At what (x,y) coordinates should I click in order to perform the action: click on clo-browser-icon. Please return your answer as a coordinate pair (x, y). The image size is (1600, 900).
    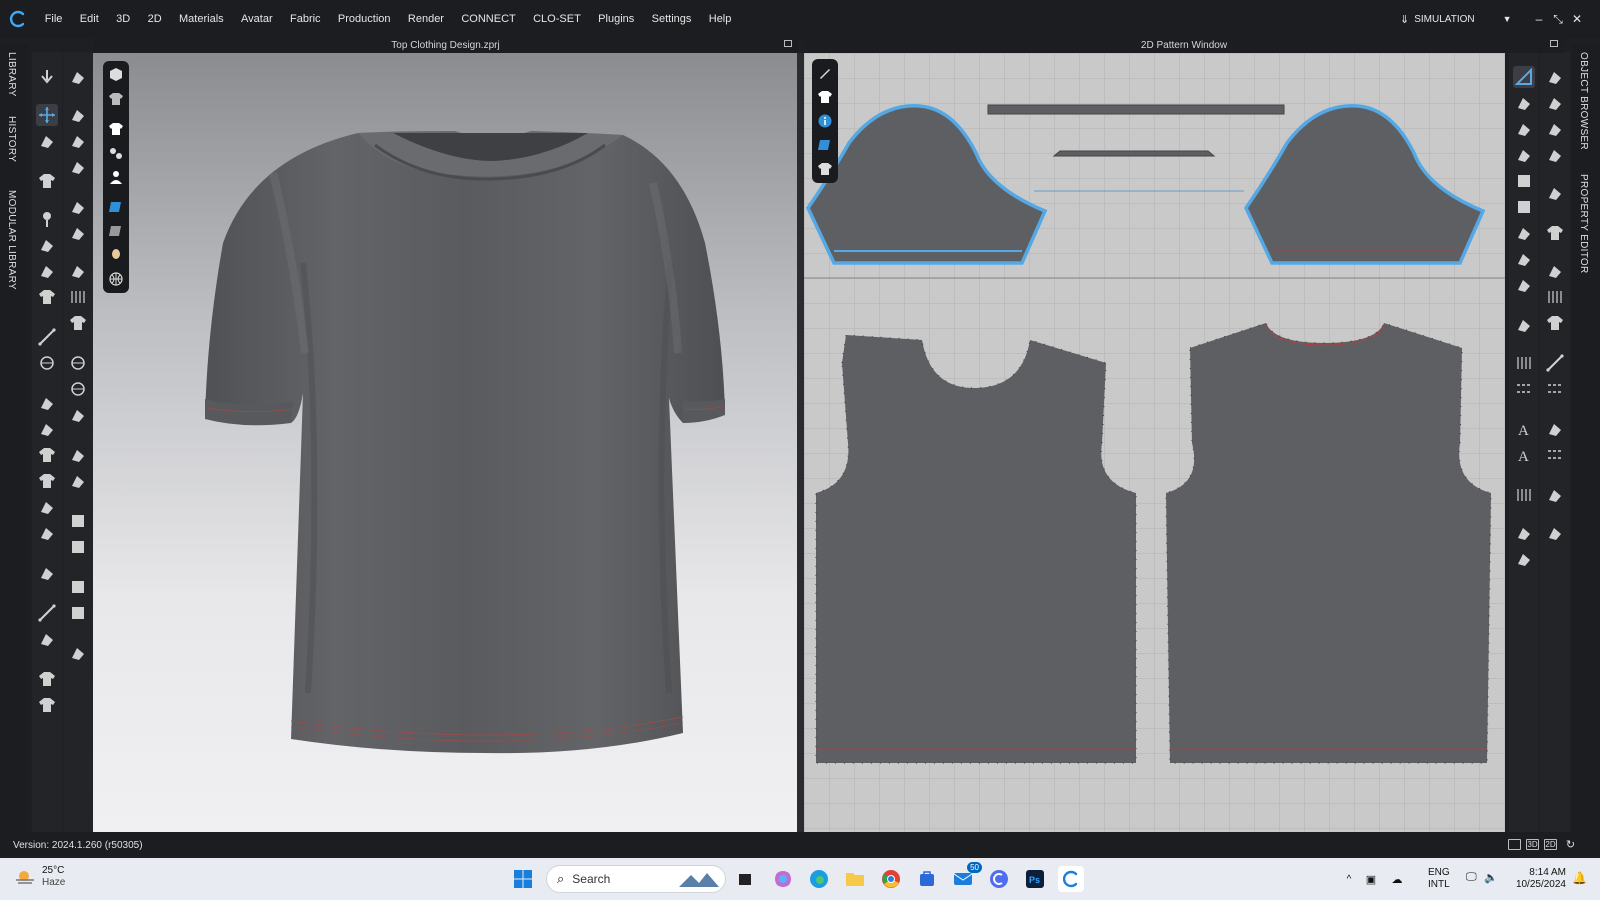
    Looking at the image, I should click on (999, 879).